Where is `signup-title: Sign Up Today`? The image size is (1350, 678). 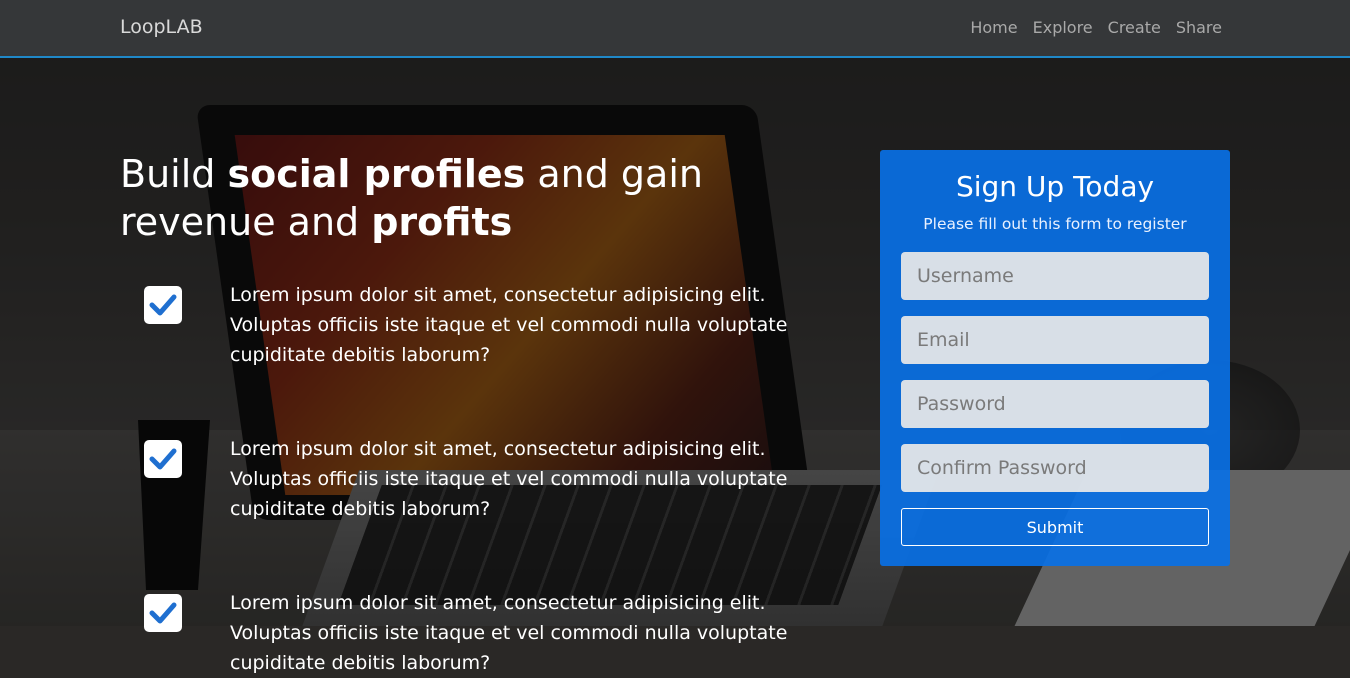 signup-title: Sign Up Today is located at coordinates (1055, 186).